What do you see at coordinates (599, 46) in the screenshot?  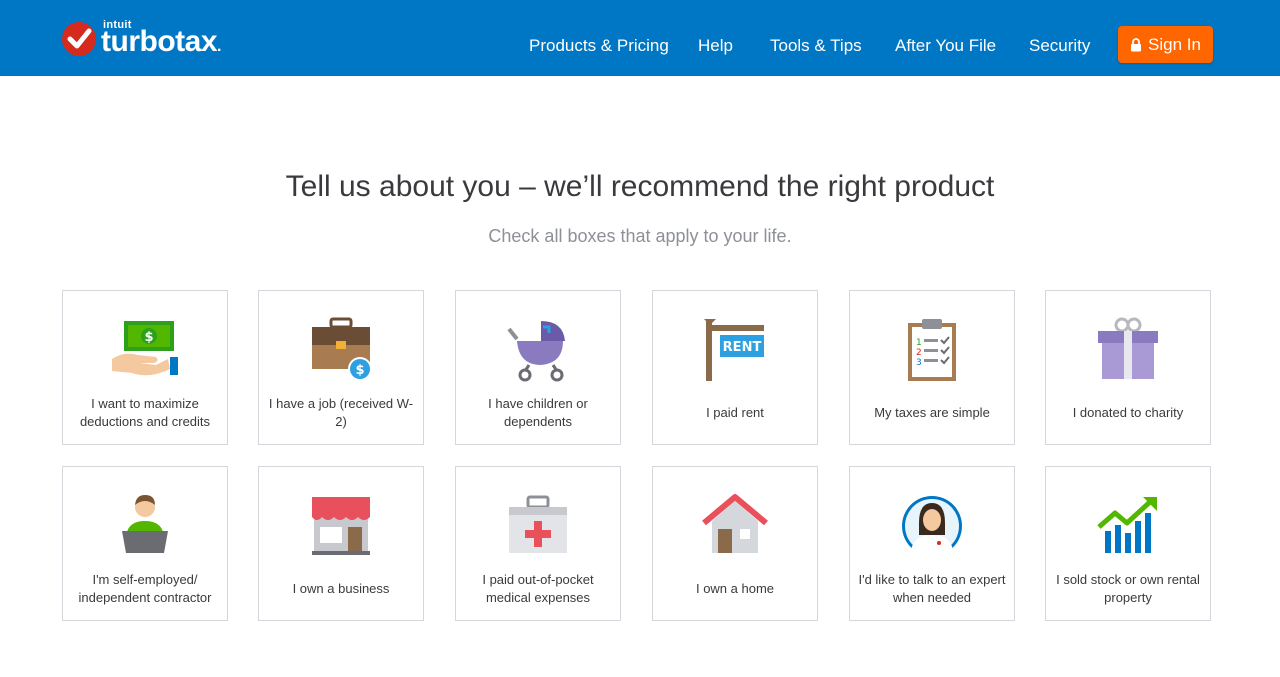 I see `nav-products-pricing: Products & Pricing` at bounding box center [599, 46].